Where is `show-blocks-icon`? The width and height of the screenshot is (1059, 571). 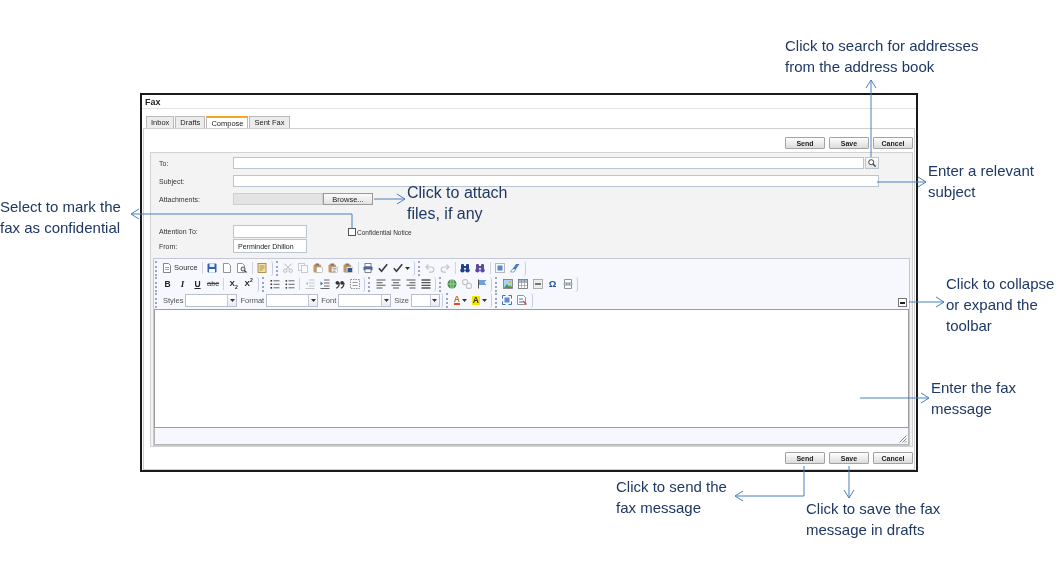
show-blocks-icon is located at coordinates (522, 300).